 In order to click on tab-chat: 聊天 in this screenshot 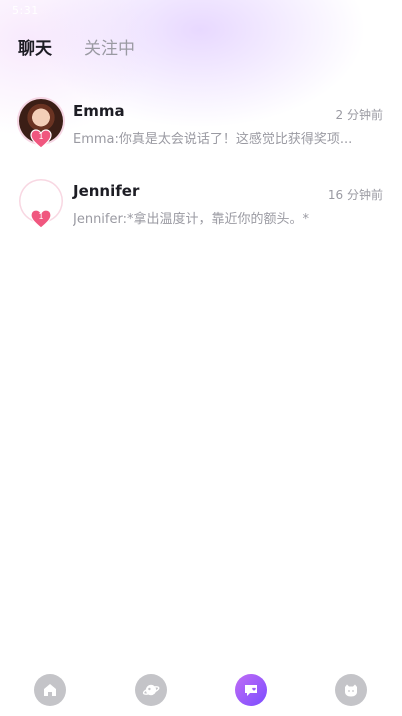, I will do `click(35, 46)`.